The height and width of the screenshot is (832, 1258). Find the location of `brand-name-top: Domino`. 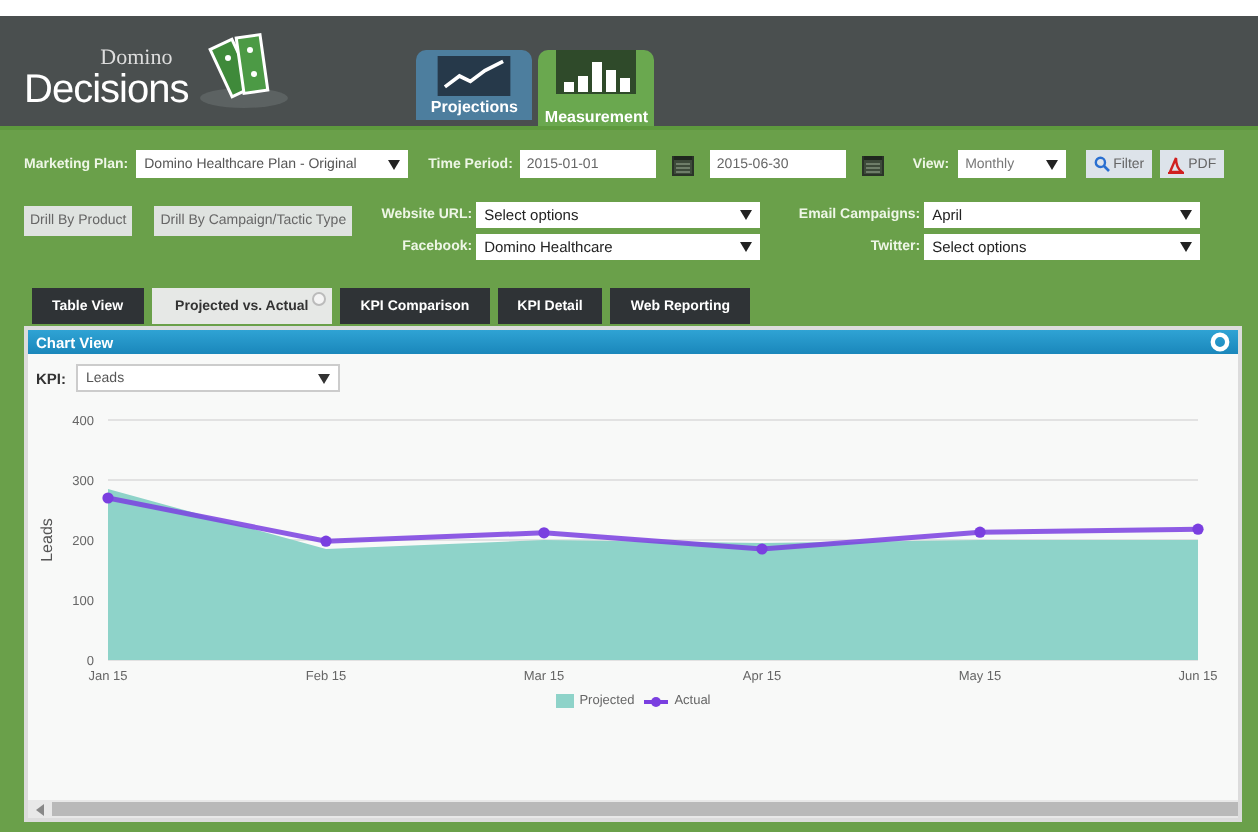

brand-name-top: Domino is located at coordinates (136, 59).